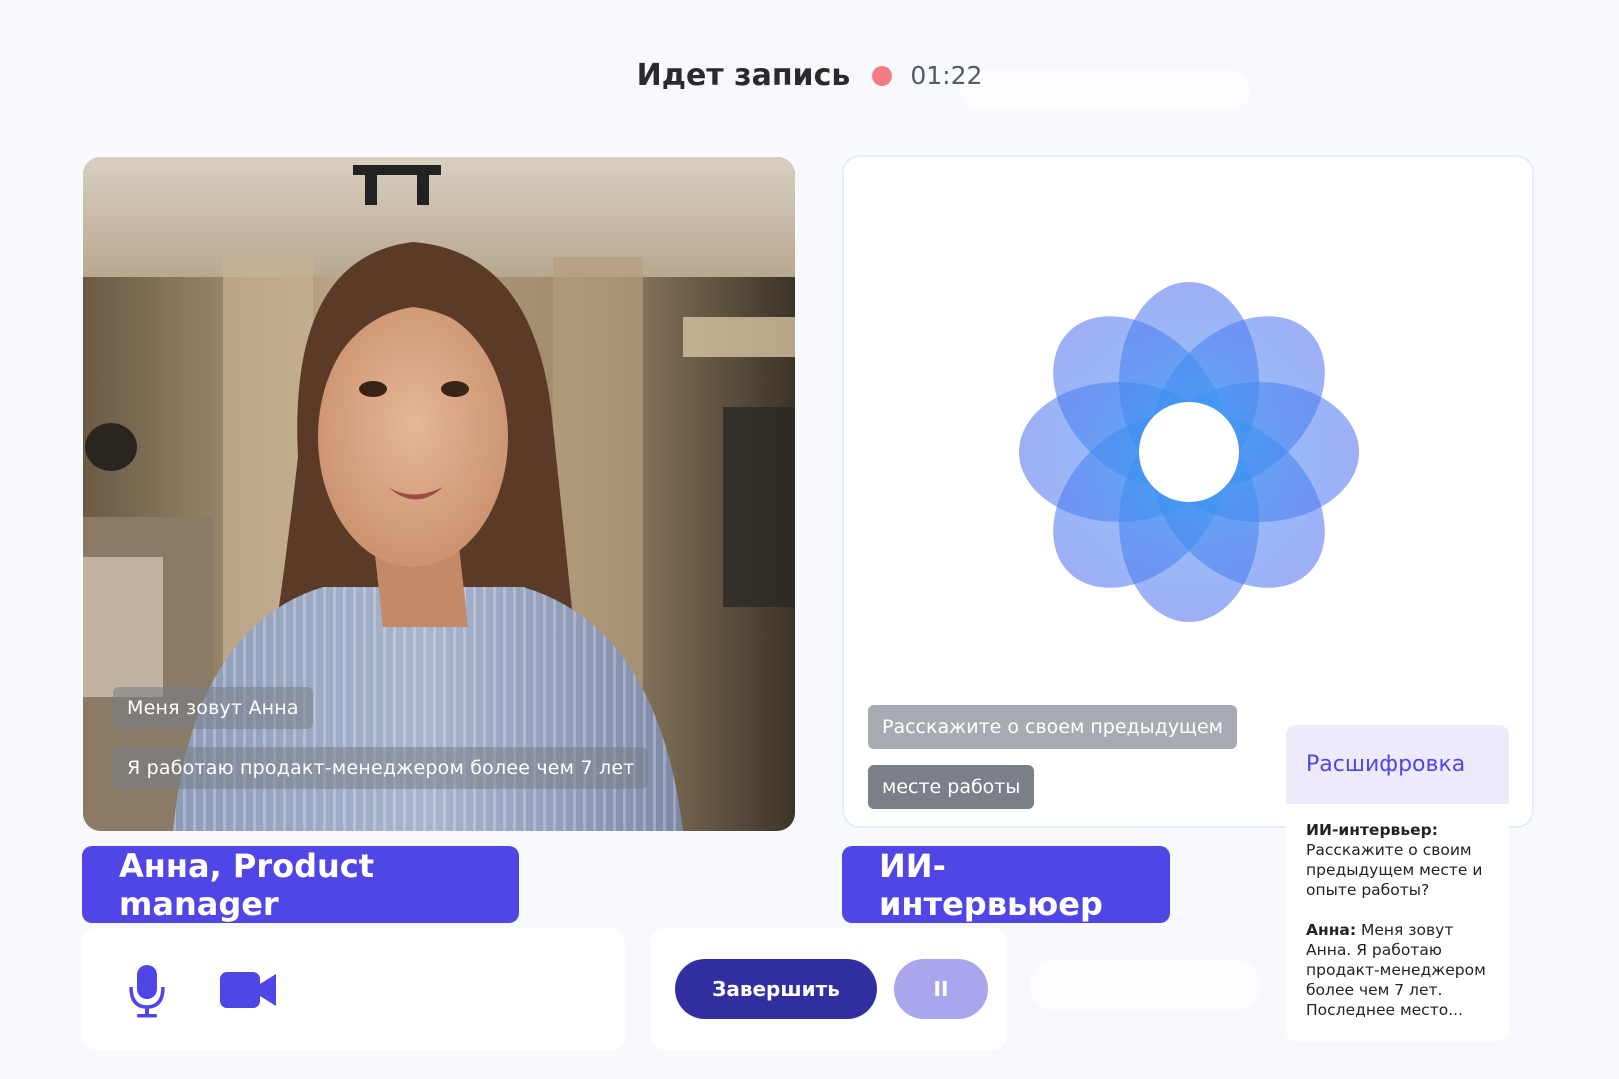  What do you see at coordinates (1052, 727) in the screenshot?
I see `ai-caption-1: Расскажите о своем предыдущем` at bounding box center [1052, 727].